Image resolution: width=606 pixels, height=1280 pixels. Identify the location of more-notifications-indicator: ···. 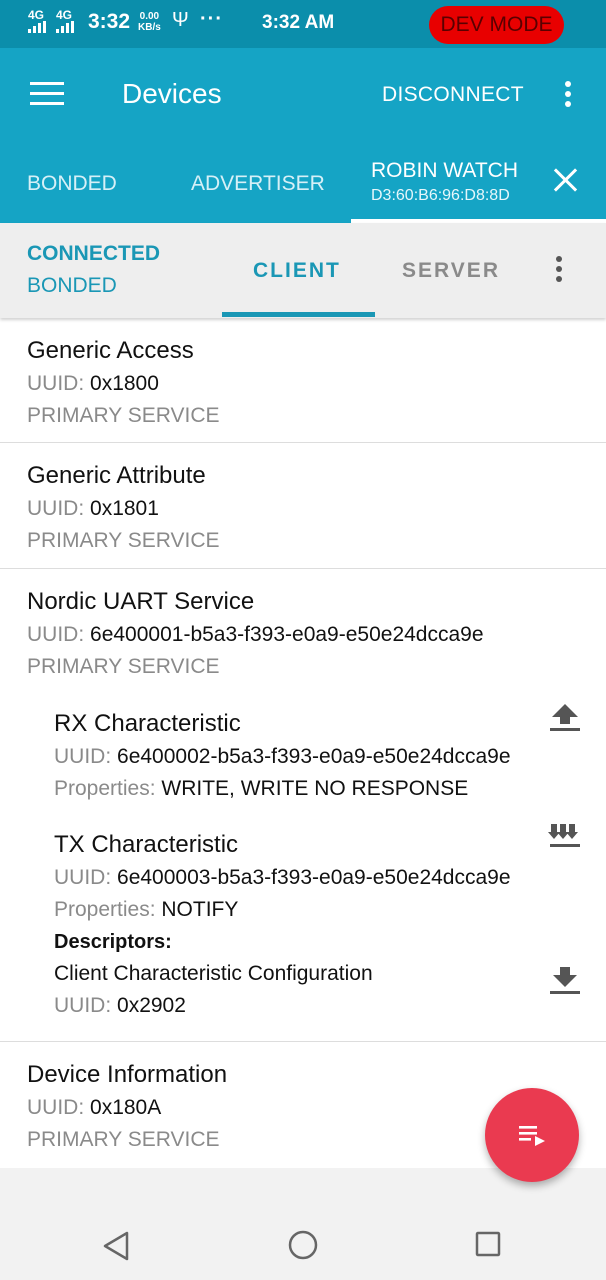
(211, 19).